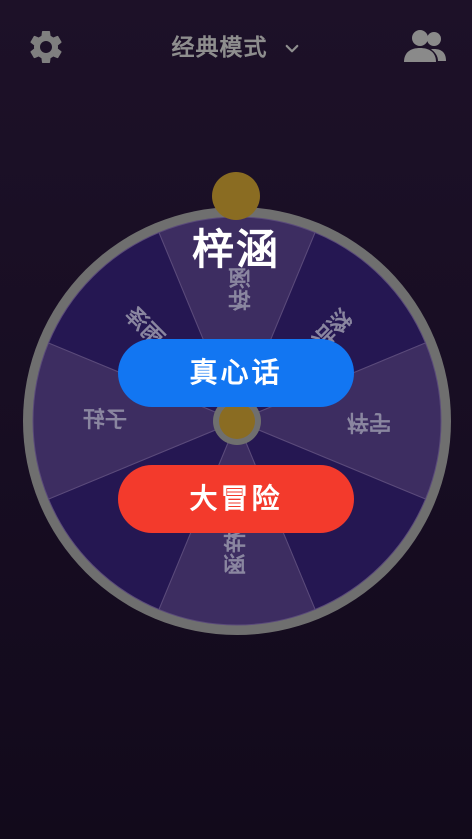 This screenshot has height=839, width=472. What do you see at coordinates (219, 48) in the screenshot?
I see `mode-label: 经典模式` at bounding box center [219, 48].